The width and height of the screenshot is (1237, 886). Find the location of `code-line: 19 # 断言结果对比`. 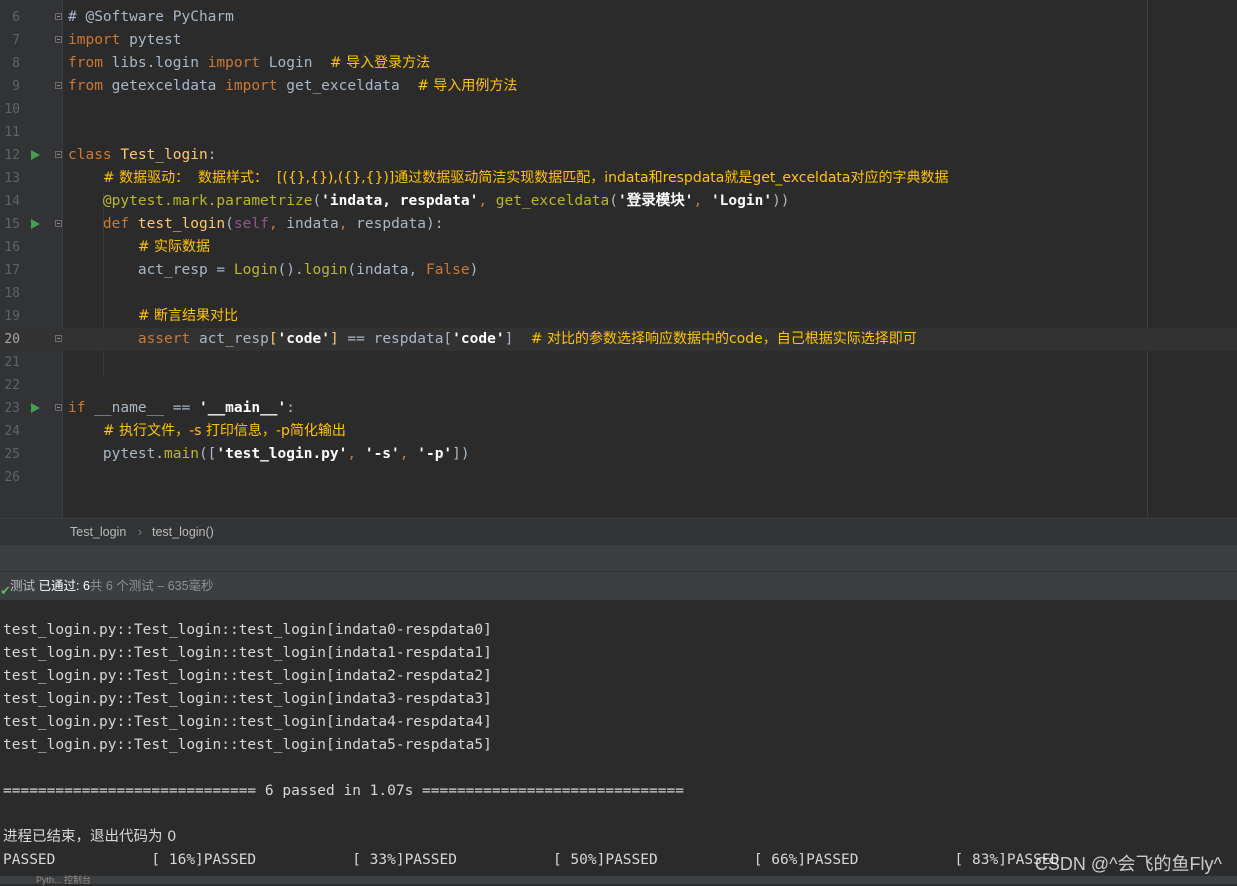

code-line: 19 # 断言结果对比 is located at coordinates (618, 316).